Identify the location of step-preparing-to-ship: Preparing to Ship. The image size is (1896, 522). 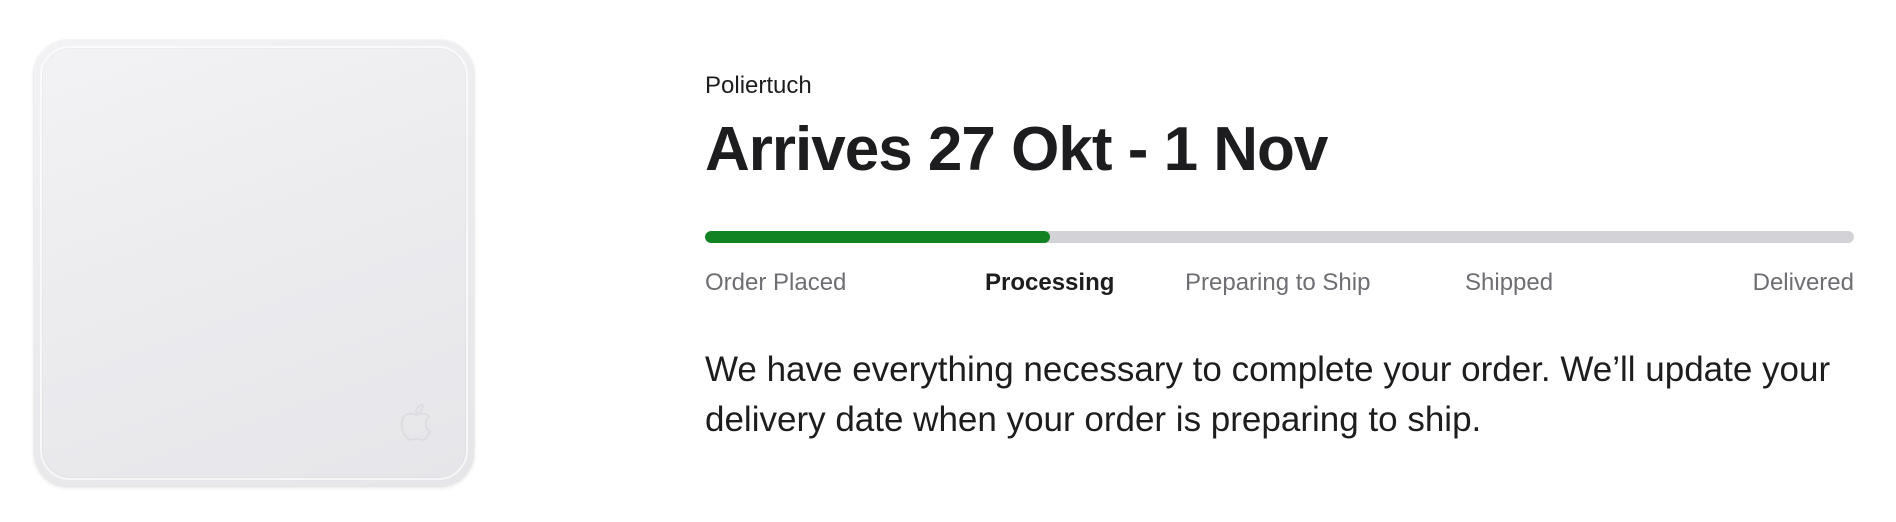
(1278, 282).